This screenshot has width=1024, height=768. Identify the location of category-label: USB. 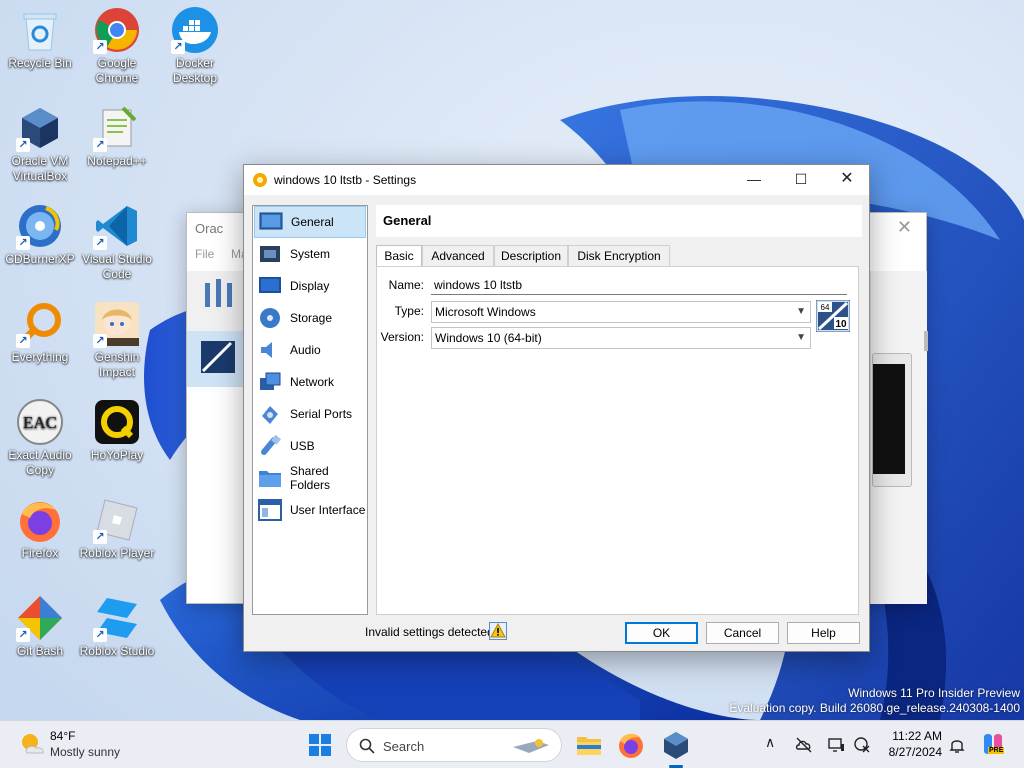
(302, 446).